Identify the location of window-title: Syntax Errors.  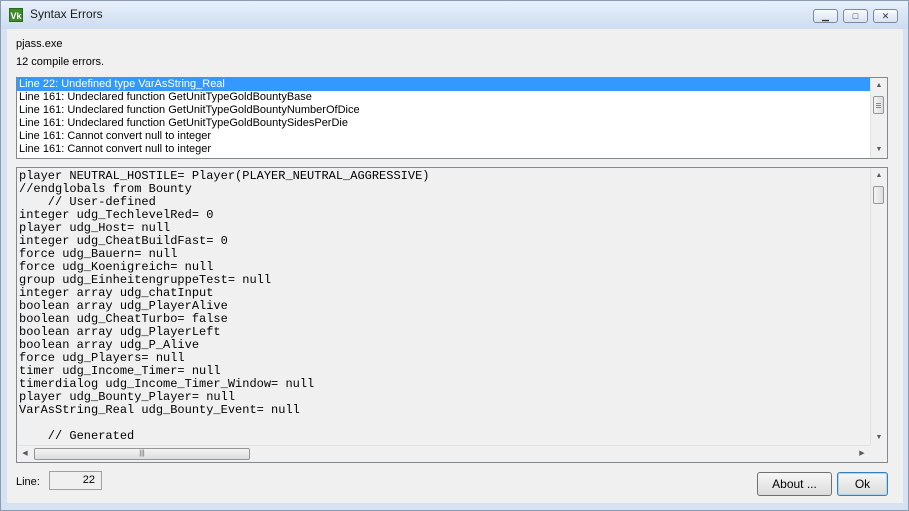
(66, 14).